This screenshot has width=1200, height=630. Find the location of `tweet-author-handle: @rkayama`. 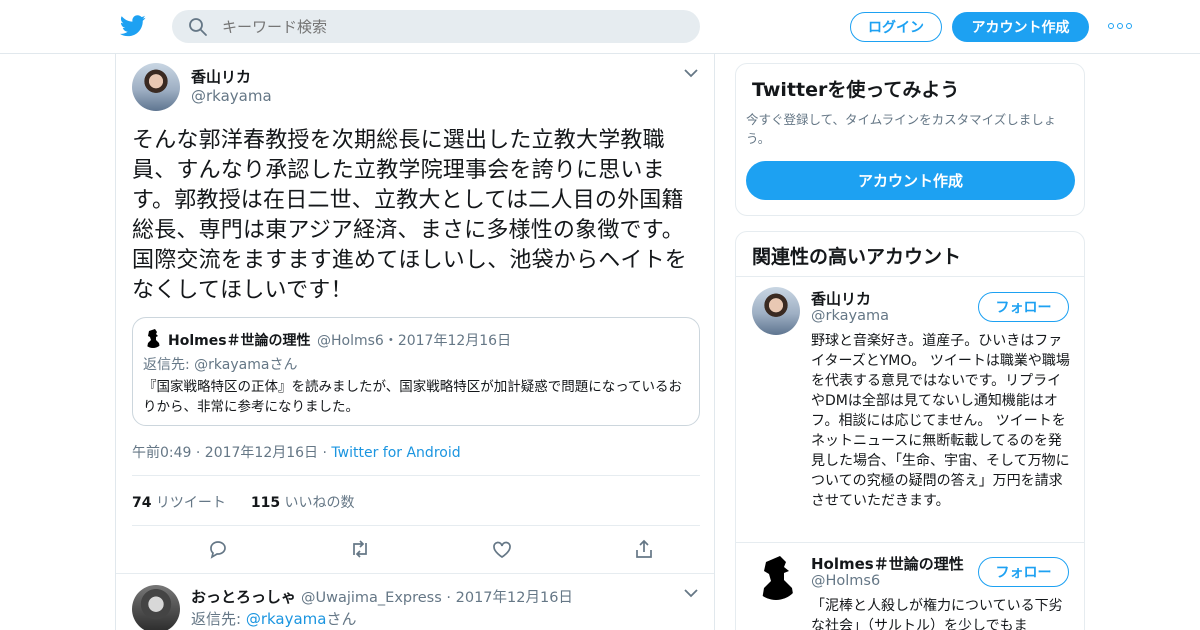

tweet-author-handle: @rkayama is located at coordinates (231, 96).